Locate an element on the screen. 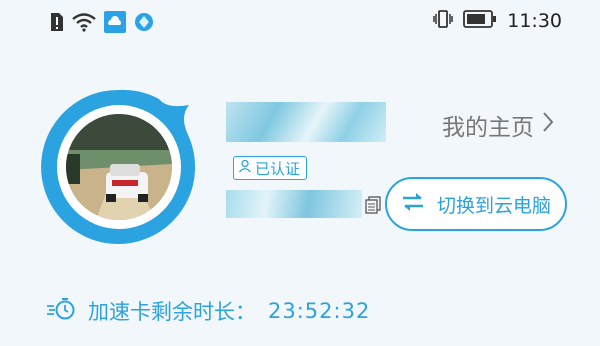 This screenshot has height=346, width=600. verified-label: 已认证 is located at coordinates (278, 168).